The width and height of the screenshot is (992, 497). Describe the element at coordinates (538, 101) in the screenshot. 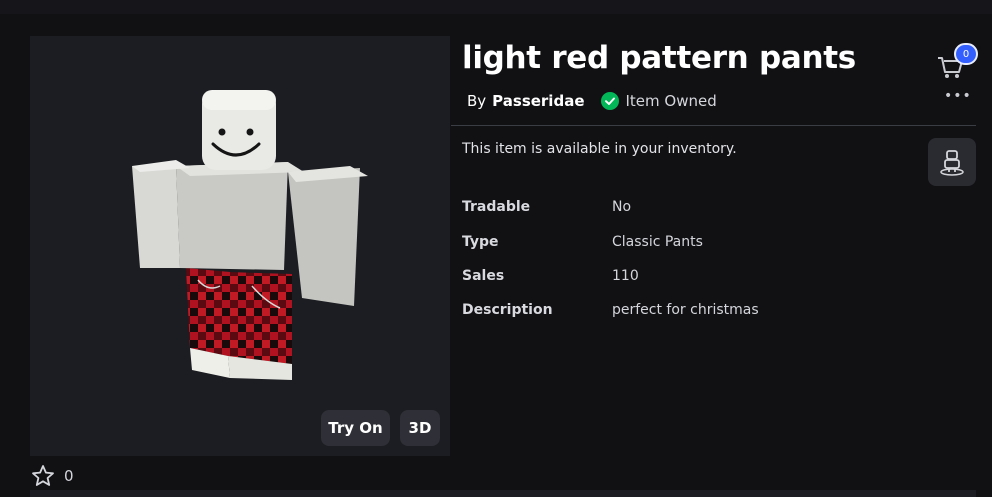

I see `creator-link: Passeridae` at that location.